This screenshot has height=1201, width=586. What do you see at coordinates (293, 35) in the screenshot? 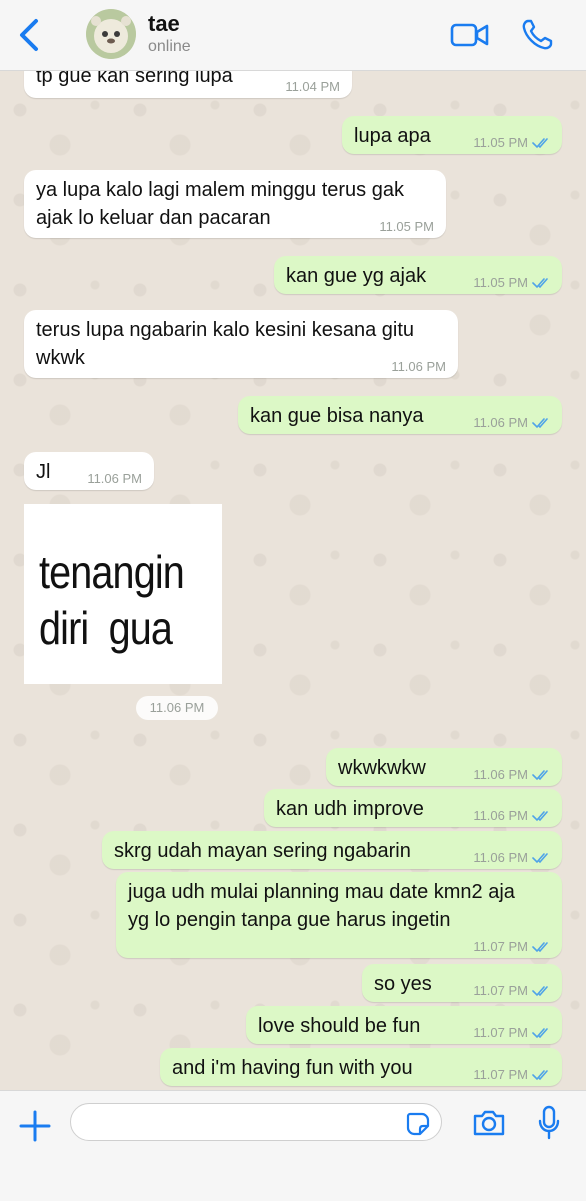
I see `chat-header: tae online` at bounding box center [293, 35].